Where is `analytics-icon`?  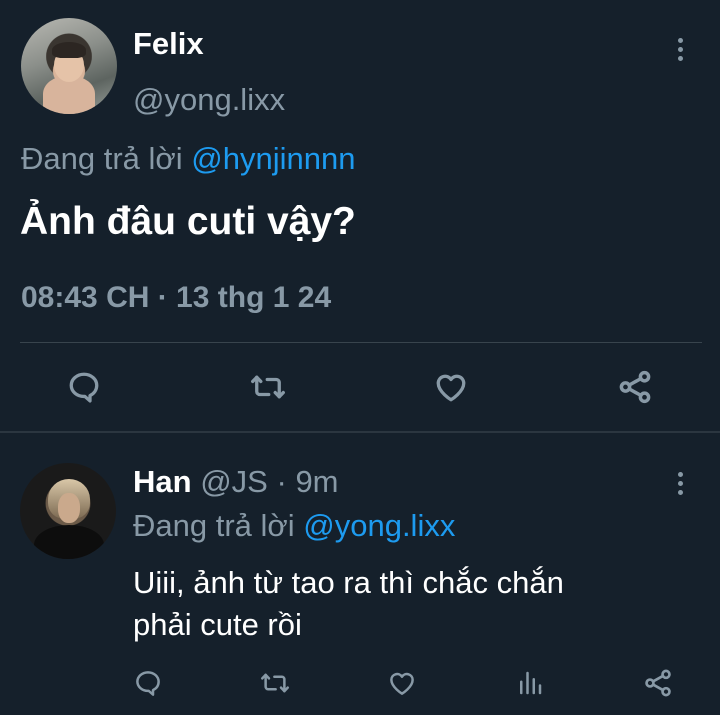
analytics-icon is located at coordinates (531, 683).